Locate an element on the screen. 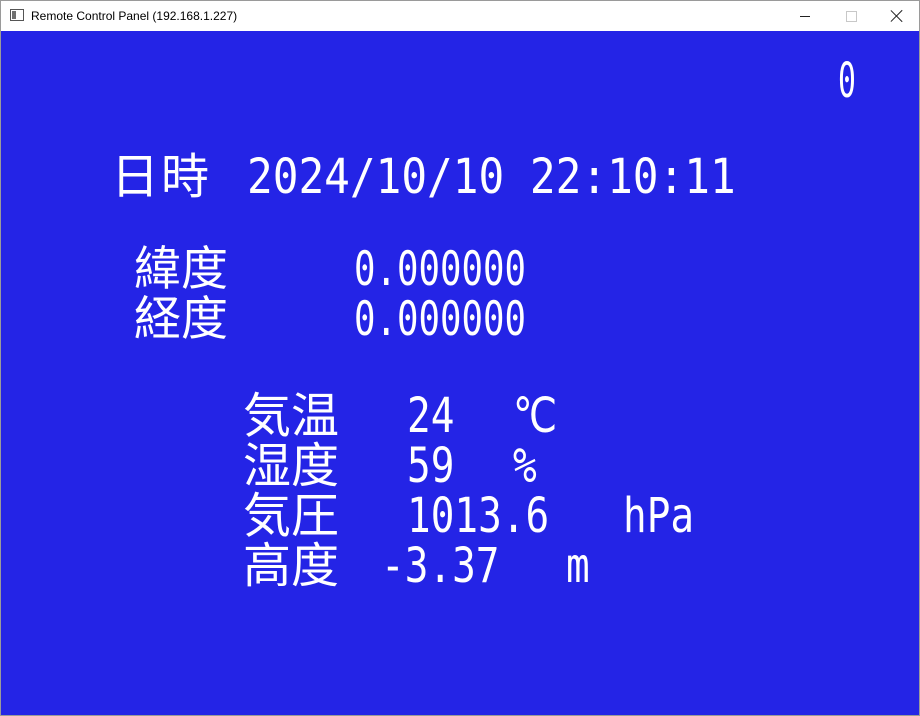 This screenshot has width=920, height=716. longitude-label: 経度 is located at coordinates (181, 319).